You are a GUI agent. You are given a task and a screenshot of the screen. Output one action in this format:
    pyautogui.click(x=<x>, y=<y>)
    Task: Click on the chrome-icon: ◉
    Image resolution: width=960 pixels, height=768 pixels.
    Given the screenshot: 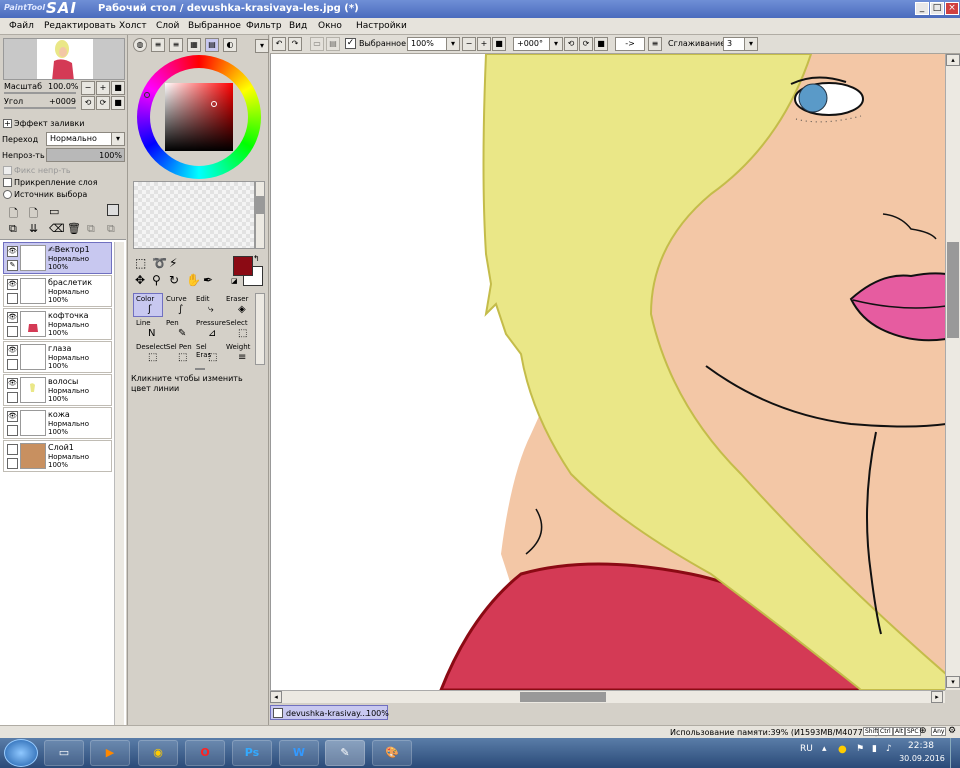 What is the action you would take?
    pyautogui.click(x=158, y=753)
    